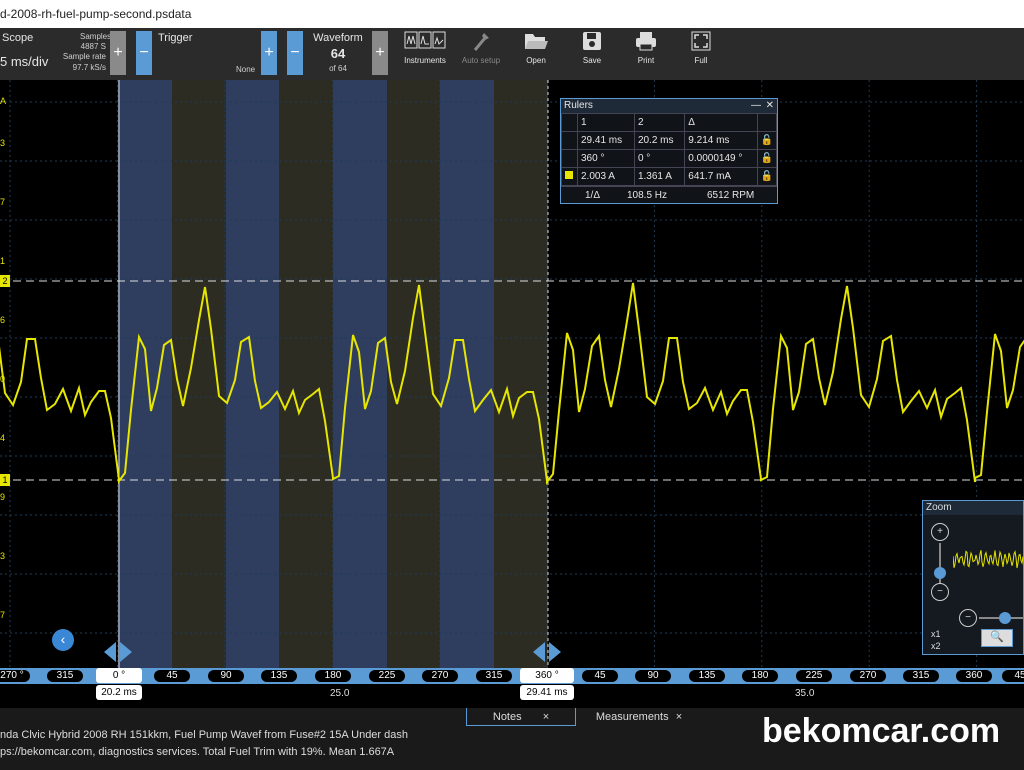  Describe the element at coordinates (770, 106) in the screenshot. I see `close-icon: ✕` at that location.